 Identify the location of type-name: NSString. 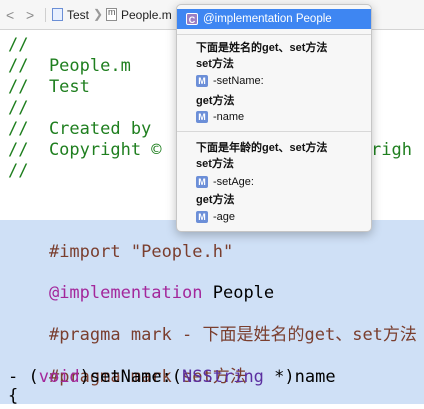
(223, 377).